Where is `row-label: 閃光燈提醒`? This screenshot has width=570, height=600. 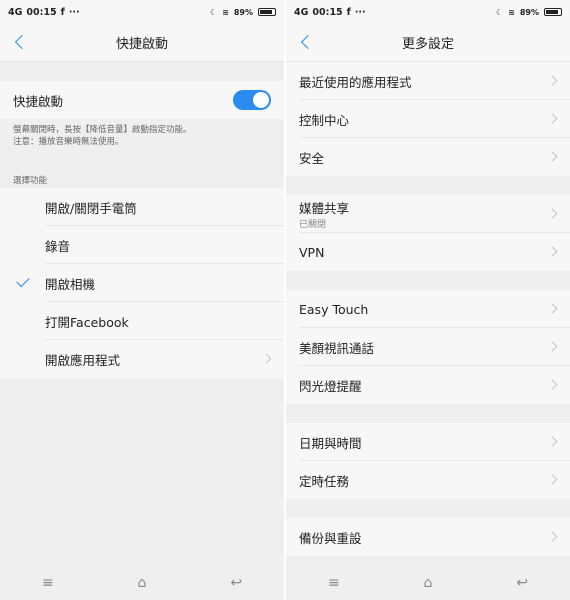 row-label: 閃光燈提醒 is located at coordinates (330, 386).